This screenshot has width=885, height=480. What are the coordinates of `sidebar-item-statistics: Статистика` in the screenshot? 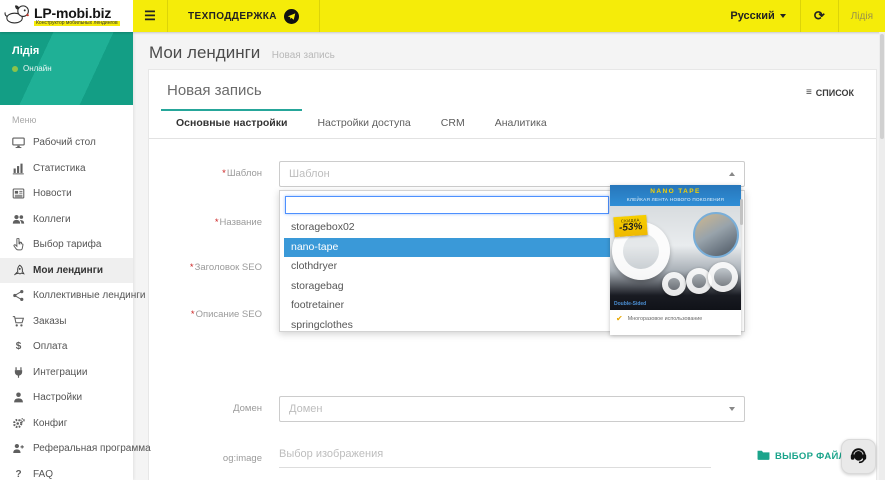 It's located at (66, 169).